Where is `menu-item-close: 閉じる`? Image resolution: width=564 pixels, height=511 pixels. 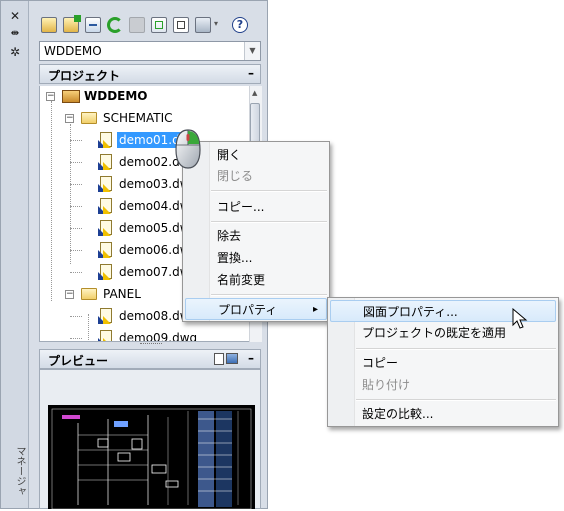 menu-item-close: 閉じる is located at coordinates (256, 176).